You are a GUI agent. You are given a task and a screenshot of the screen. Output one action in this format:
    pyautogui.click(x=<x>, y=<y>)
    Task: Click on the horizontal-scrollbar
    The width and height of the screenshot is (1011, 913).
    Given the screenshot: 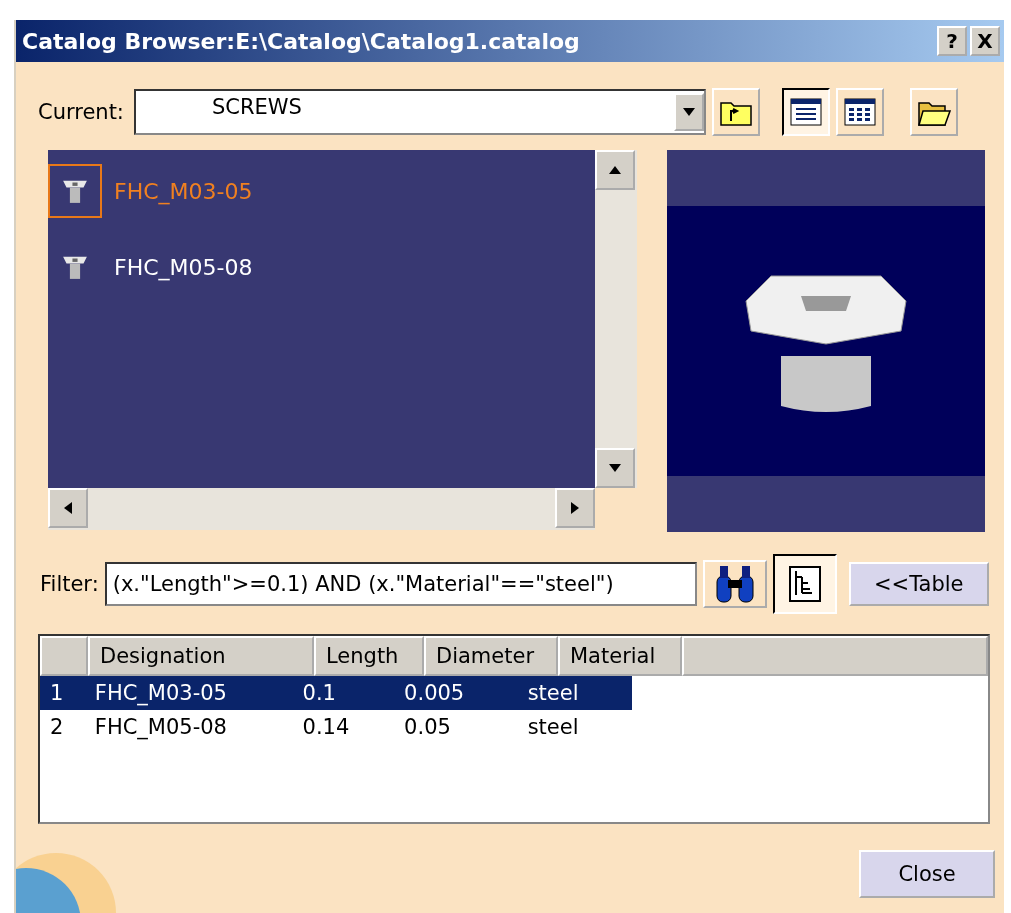 What is the action you would take?
    pyautogui.click(x=321, y=509)
    